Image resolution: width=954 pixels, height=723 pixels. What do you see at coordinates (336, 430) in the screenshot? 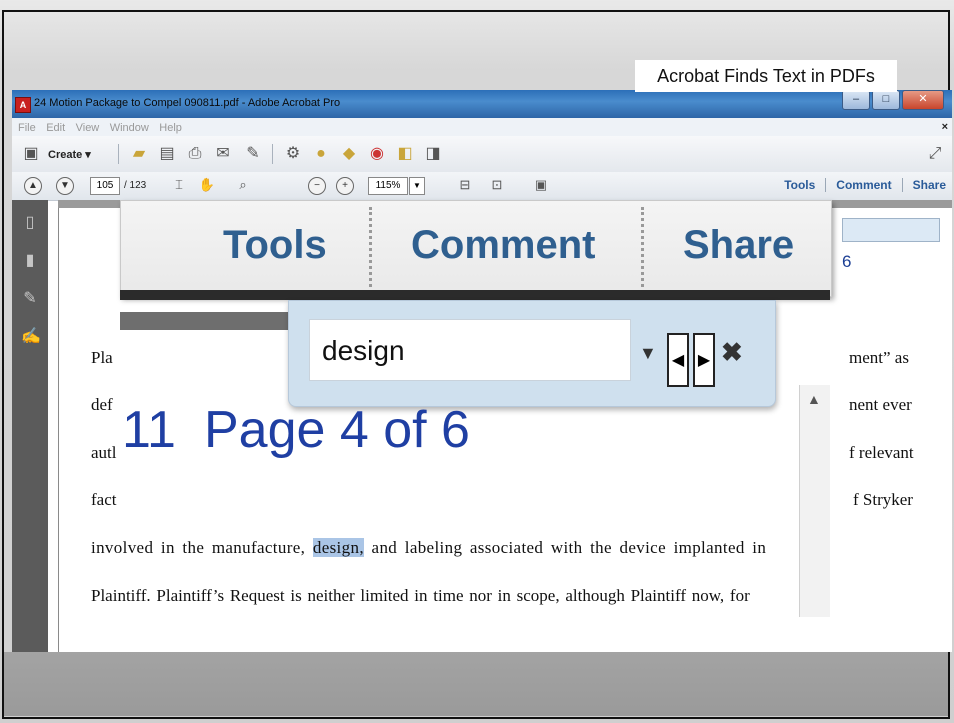
I see `page-indicator-label: Page 4 of 6` at bounding box center [336, 430].